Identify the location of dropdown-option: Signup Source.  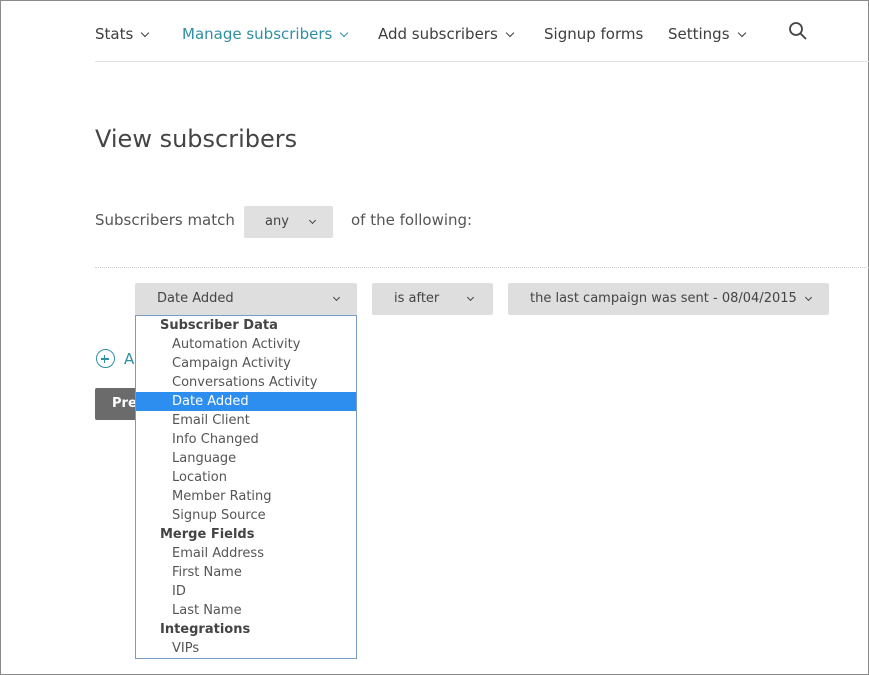
(246, 515).